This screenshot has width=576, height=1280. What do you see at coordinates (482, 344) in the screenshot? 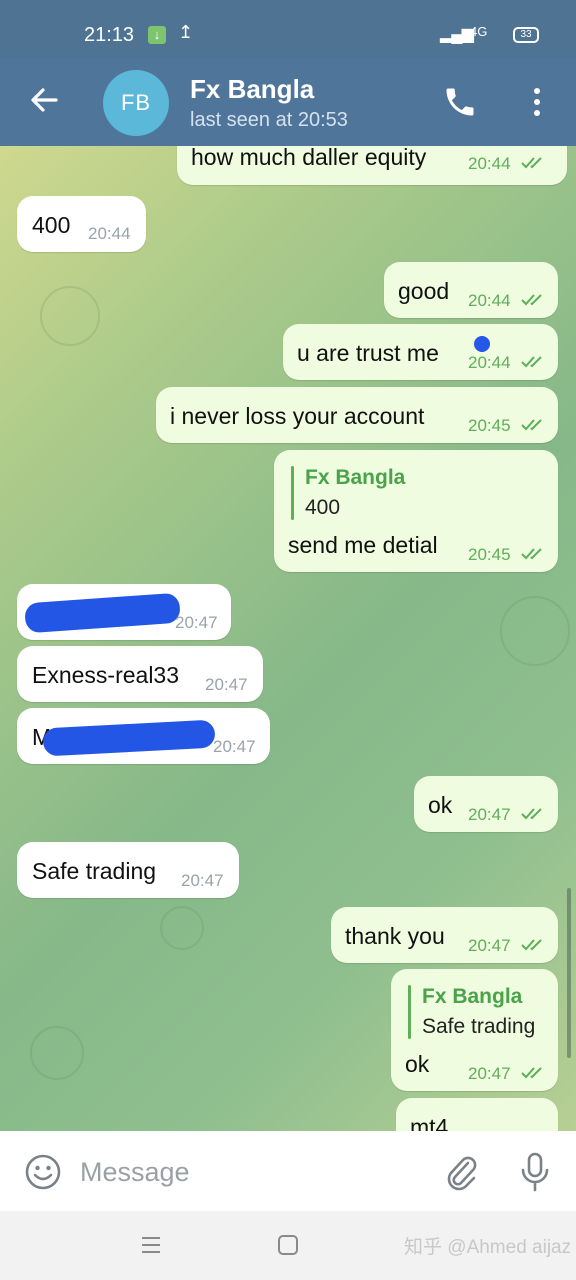
I see `blue-dot-marker` at bounding box center [482, 344].